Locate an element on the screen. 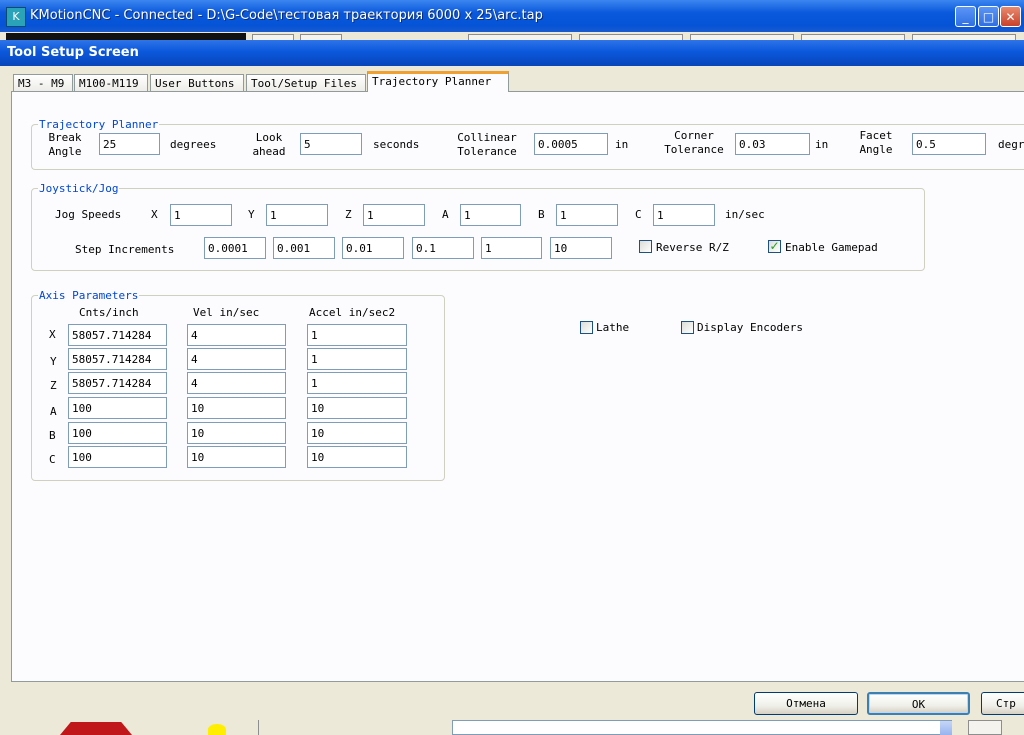 This screenshot has height=735, width=1024. facet-angle-unit: degrees is located at coordinates (1011, 144).